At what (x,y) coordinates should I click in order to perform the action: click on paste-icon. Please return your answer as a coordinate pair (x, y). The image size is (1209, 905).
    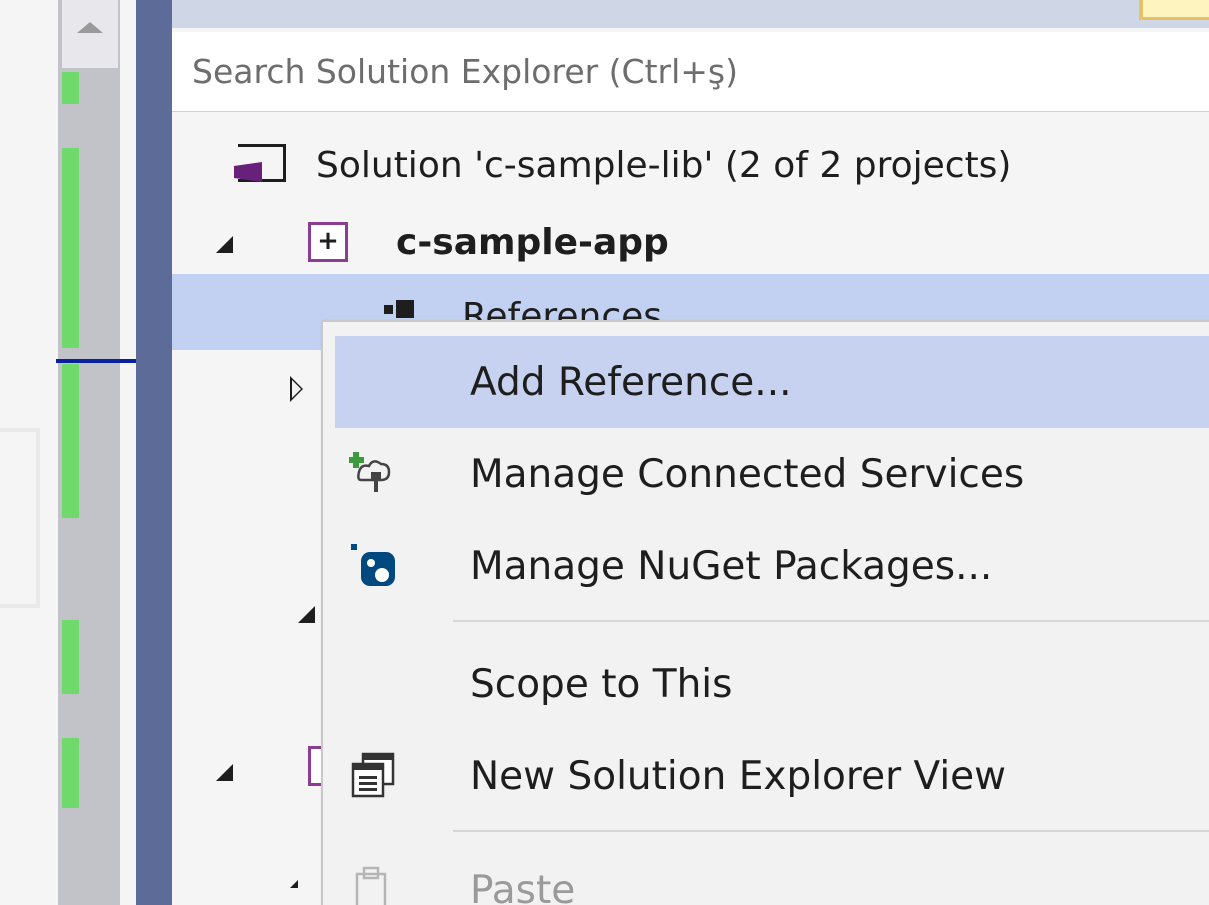
    Looking at the image, I should click on (373, 885).